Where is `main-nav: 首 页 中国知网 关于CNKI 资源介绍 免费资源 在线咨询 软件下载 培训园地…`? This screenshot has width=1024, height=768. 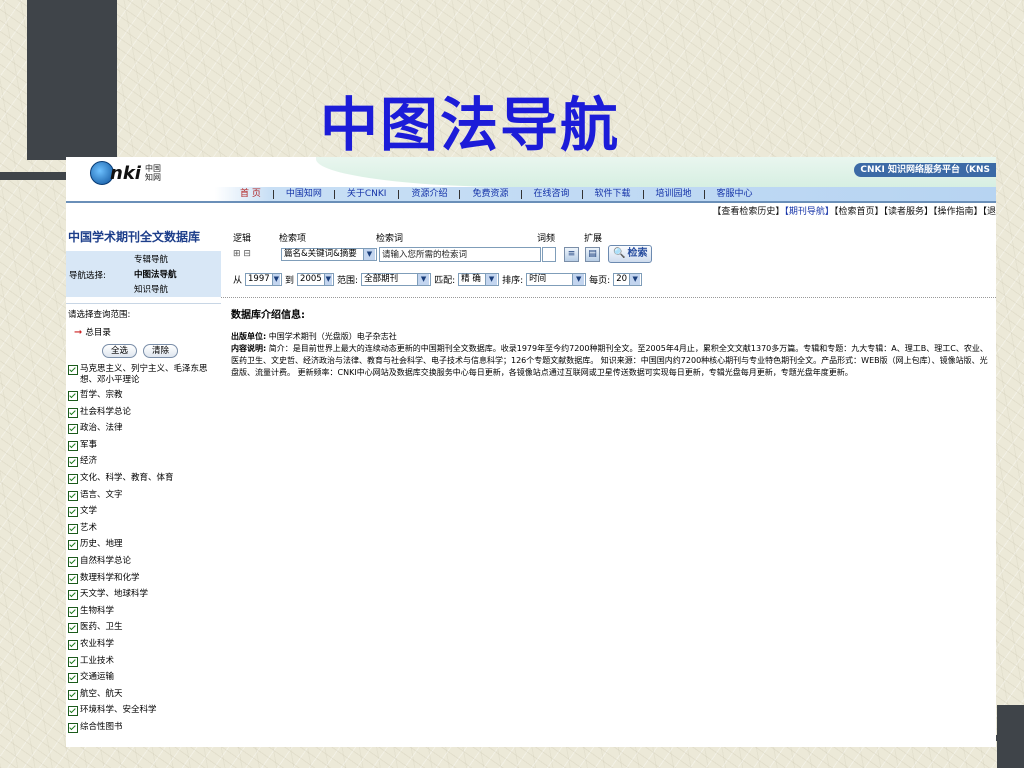
main-nav: 首 页 中国知网 关于CNKI 资源介绍 免费资源 在线咨询 软件下载 培训园地… is located at coordinates (531, 195).